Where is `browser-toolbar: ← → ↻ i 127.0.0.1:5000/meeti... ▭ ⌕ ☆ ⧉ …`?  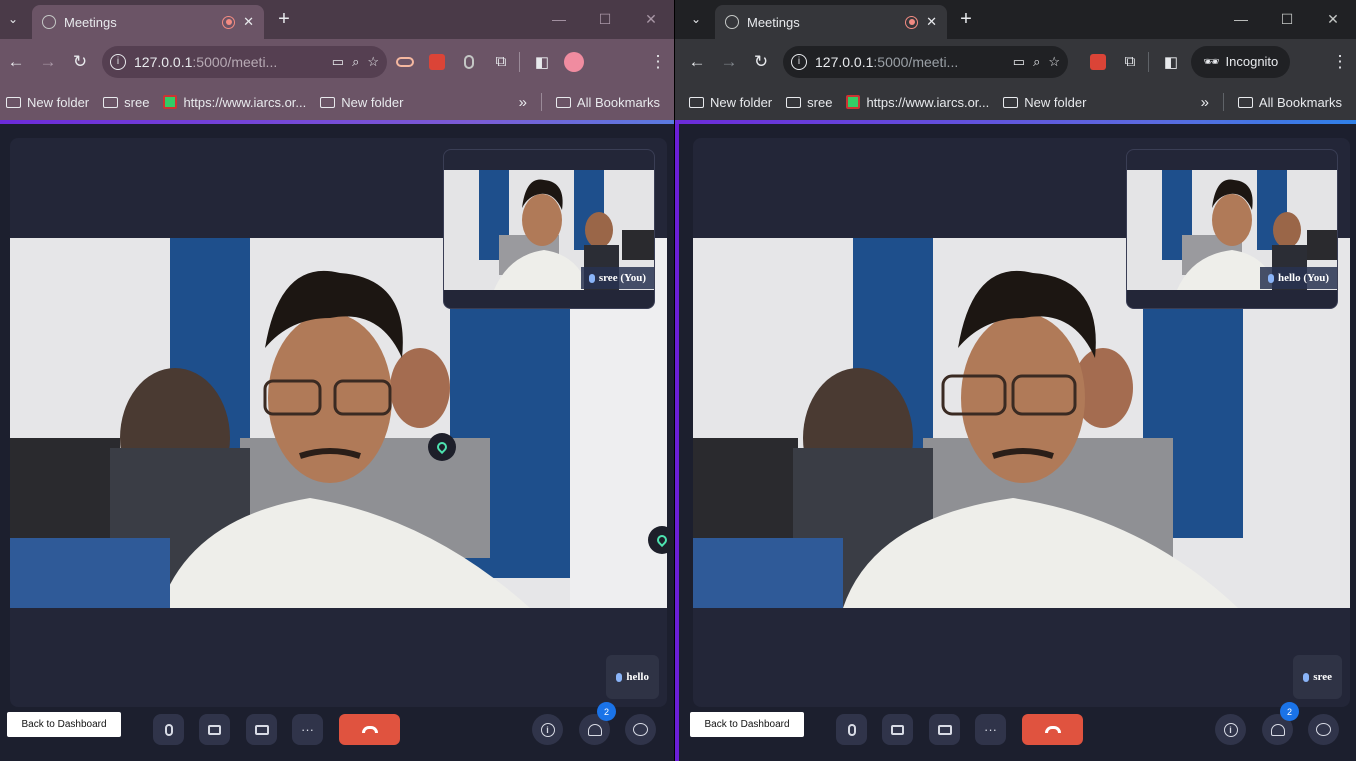 browser-toolbar: ← → ↻ i 127.0.0.1:5000/meeti... ▭ ⌕ ☆ ⧉ … is located at coordinates (337, 61).